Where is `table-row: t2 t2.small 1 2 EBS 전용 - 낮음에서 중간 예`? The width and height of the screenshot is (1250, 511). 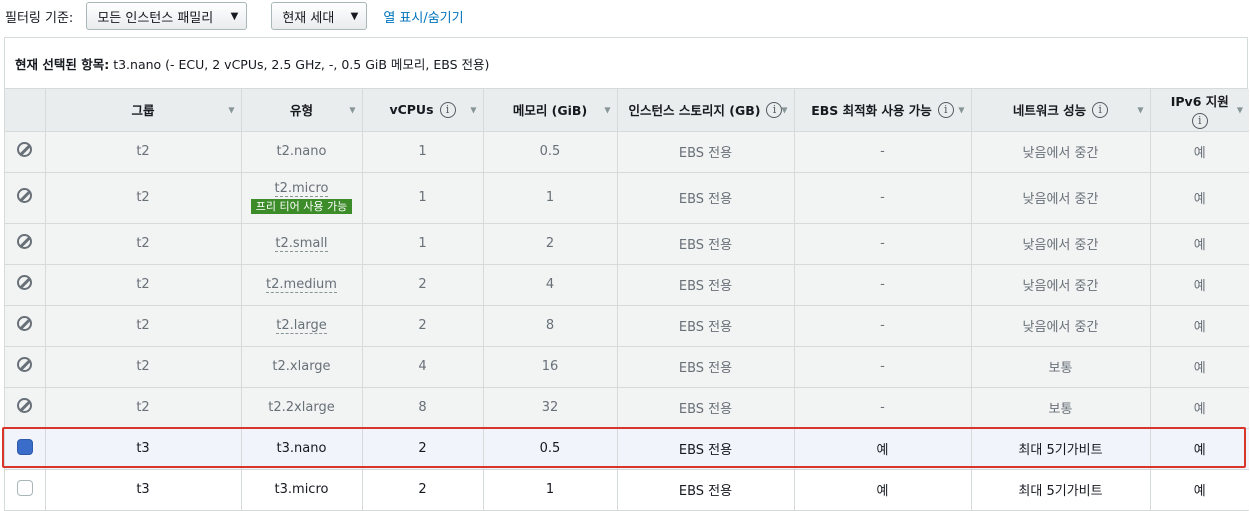
table-row: t2 t2.small 1 2 EBS 전용 - 낮음에서 중간 예 is located at coordinates (627, 243).